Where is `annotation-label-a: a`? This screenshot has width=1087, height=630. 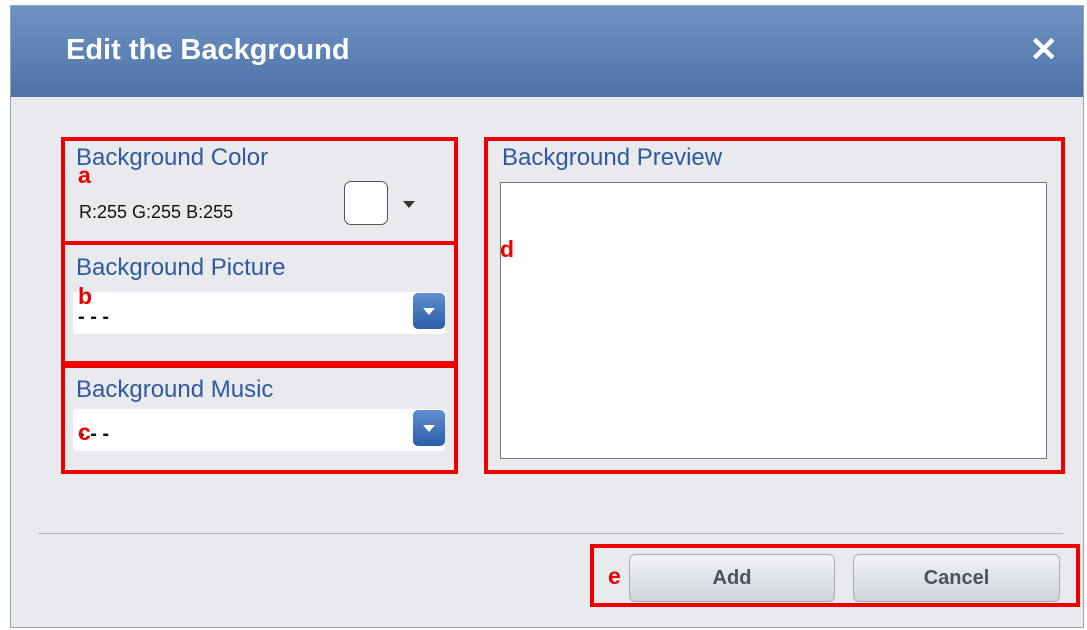
annotation-label-a: a is located at coordinates (84, 175).